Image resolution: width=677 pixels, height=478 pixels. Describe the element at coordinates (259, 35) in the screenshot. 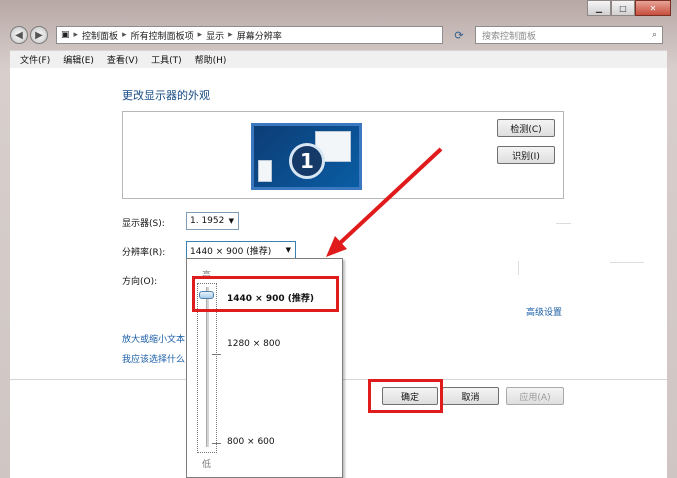

I see `breadcrumb-item-screen-resolution: 屏幕分辨率` at that location.